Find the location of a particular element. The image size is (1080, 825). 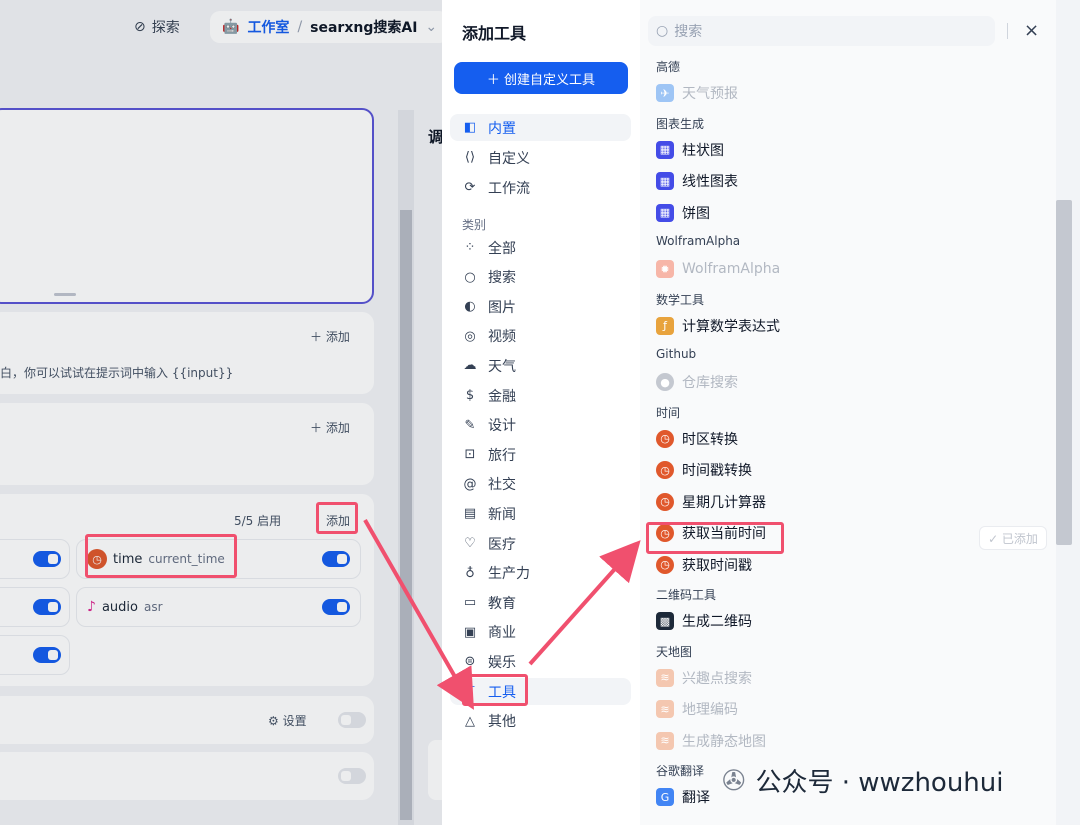

category-label: 其他 is located at coordinates (502, 722).